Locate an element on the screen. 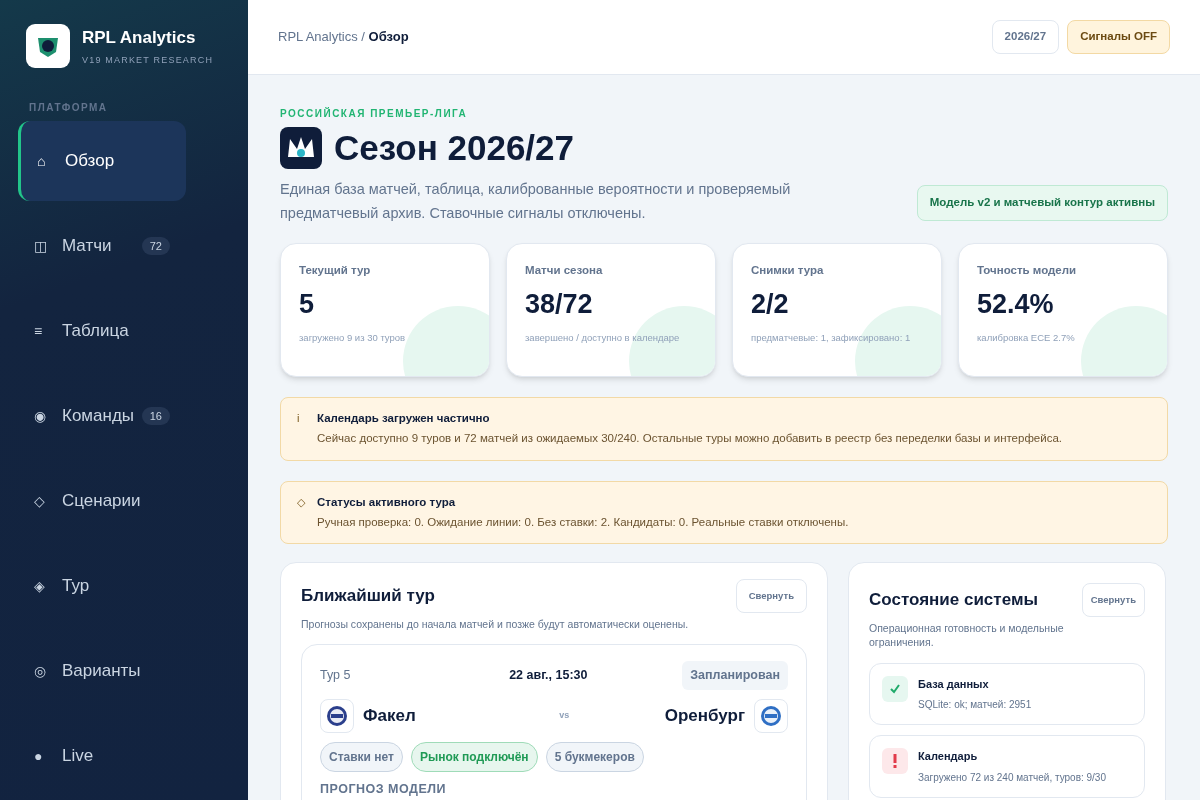 This screenshot has width=1200, height=800. nav-icon: ◇ is located at coordinates (48, 501).